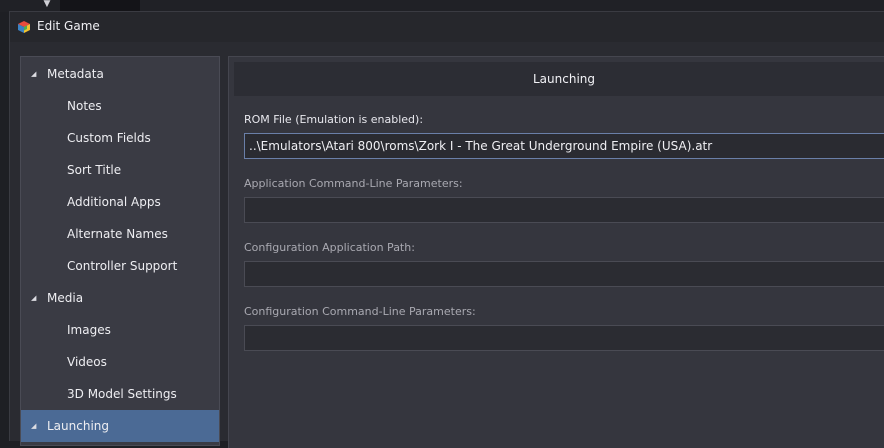 Image resolution: width=884 pixels, height=448 pixels. Describe the element at coordinates (120, 330) in the screenshot. I see `sidebar-item-images: Images` at that location.